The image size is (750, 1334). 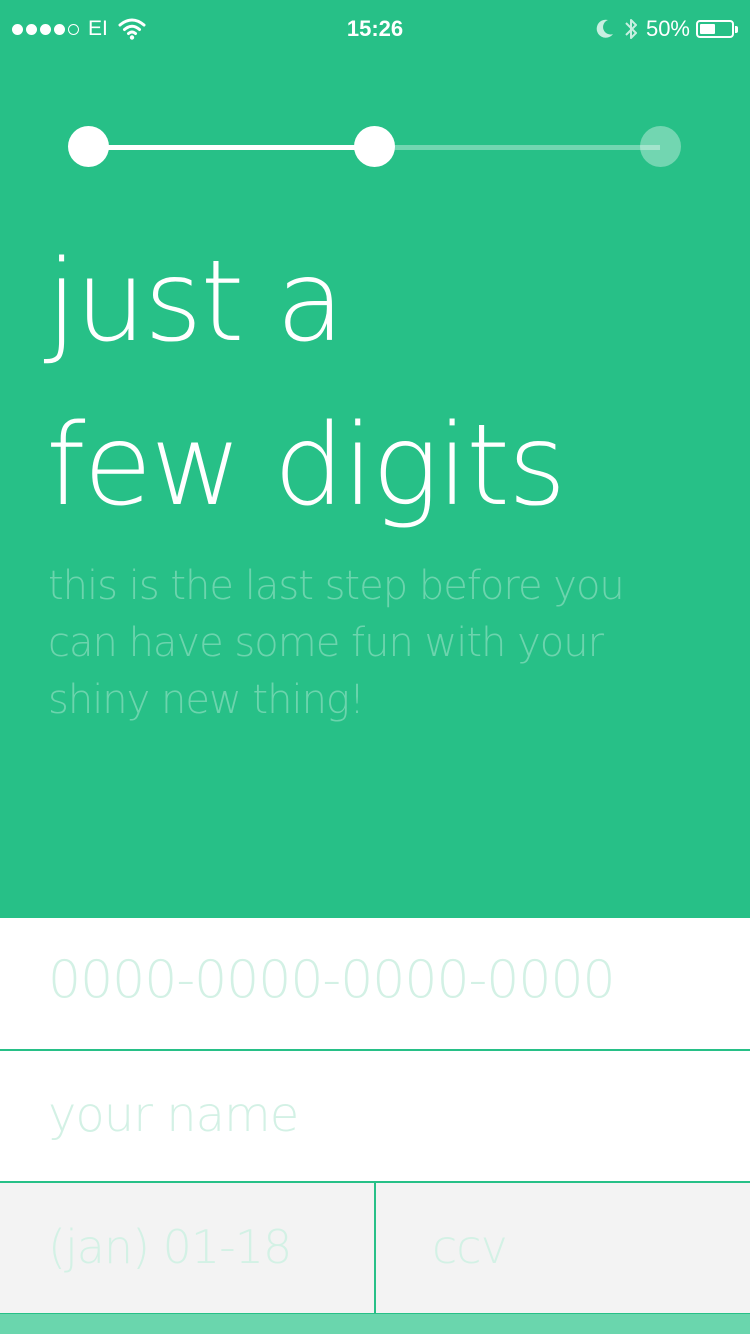 What do you see at coordinates (375, 983) in the screenshot?
I see `card-number-input: 0000-0000-0000-0000` at bounding box center [375, 983].